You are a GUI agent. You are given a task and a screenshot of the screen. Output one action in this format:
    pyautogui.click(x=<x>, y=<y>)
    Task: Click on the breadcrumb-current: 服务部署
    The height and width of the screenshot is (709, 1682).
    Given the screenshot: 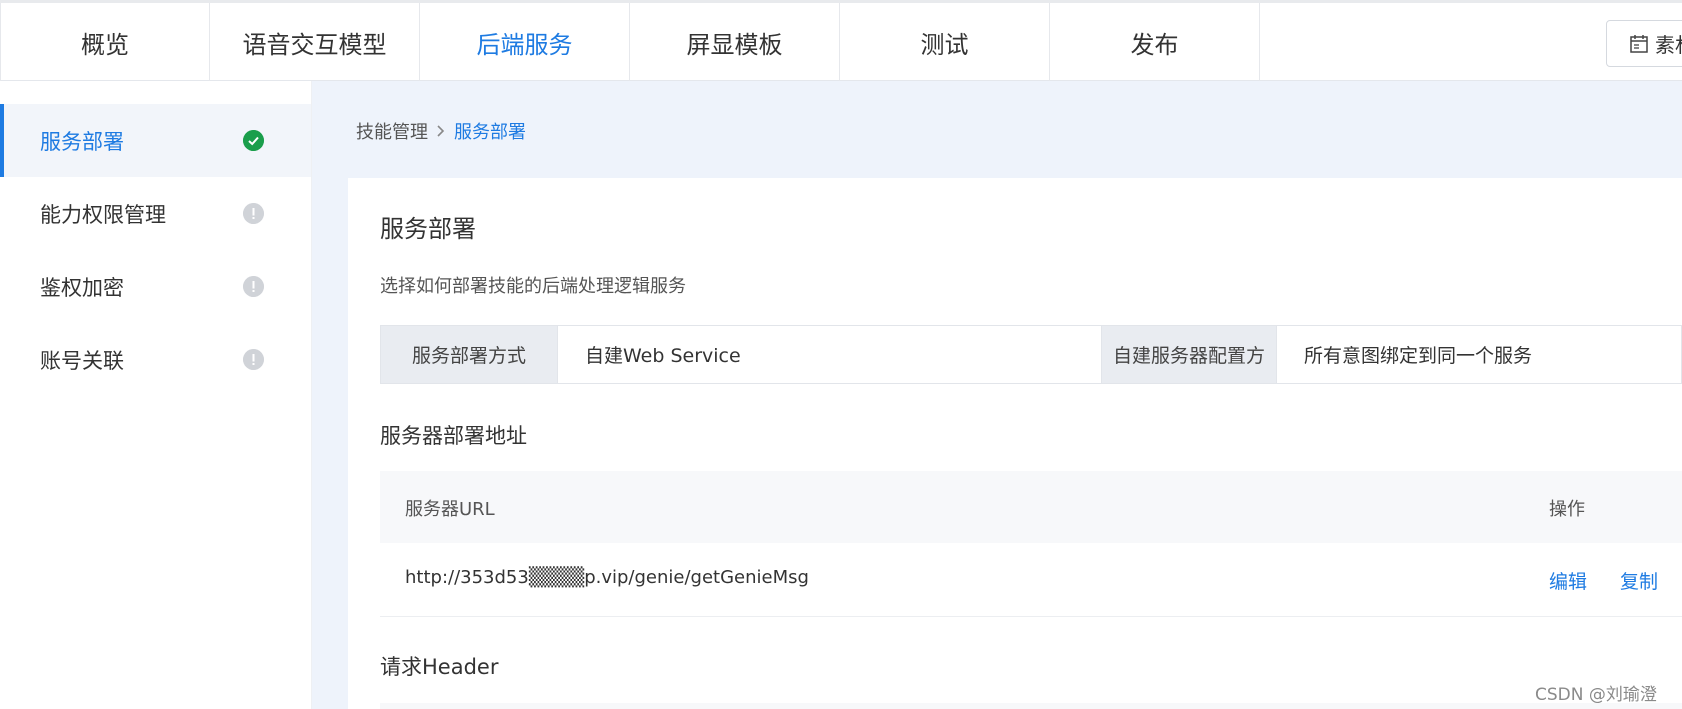 What is the action you would take?
    pyautogui.click(x=490, y=132)
    